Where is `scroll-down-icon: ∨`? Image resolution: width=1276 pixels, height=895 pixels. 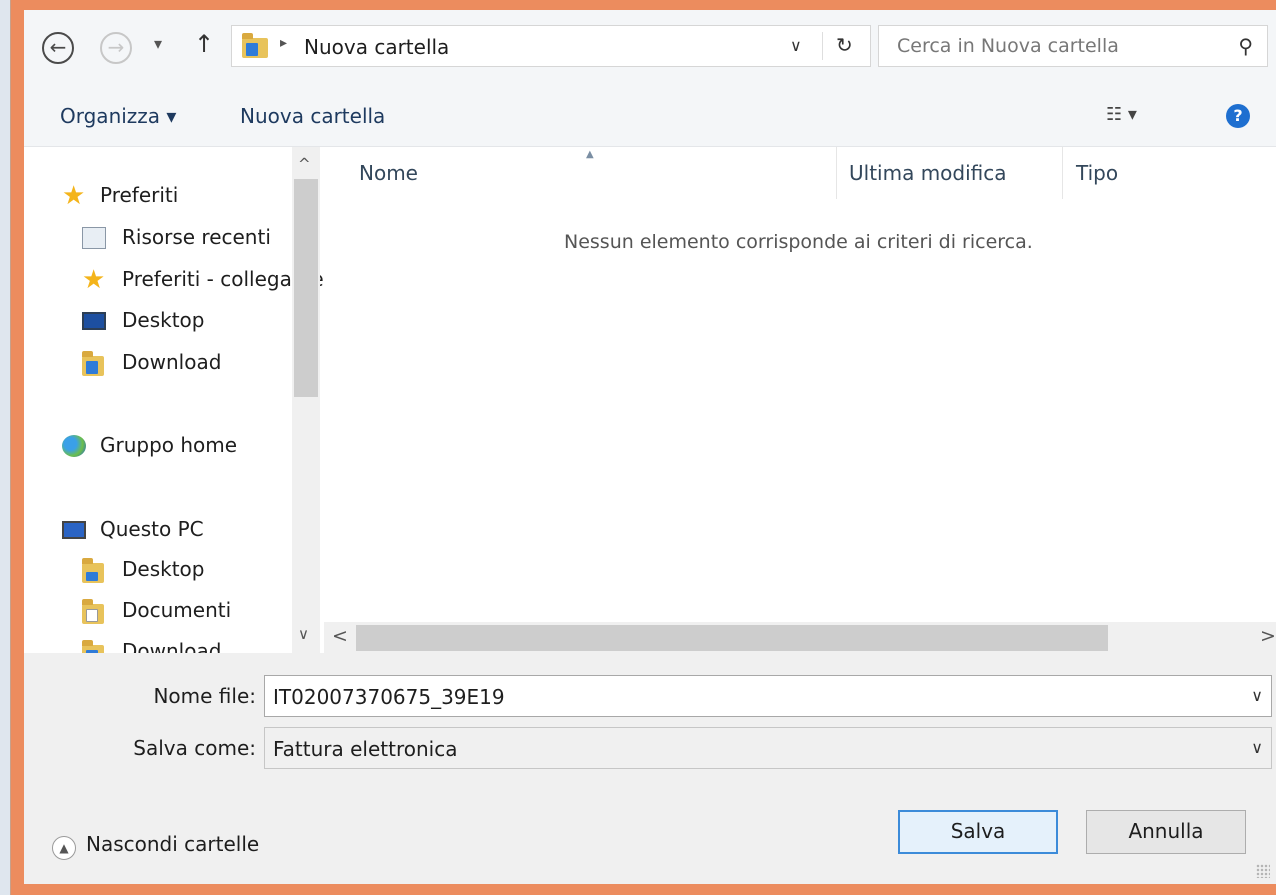
scroll-down-icon: ∨ is located at coordinates (303, 634).